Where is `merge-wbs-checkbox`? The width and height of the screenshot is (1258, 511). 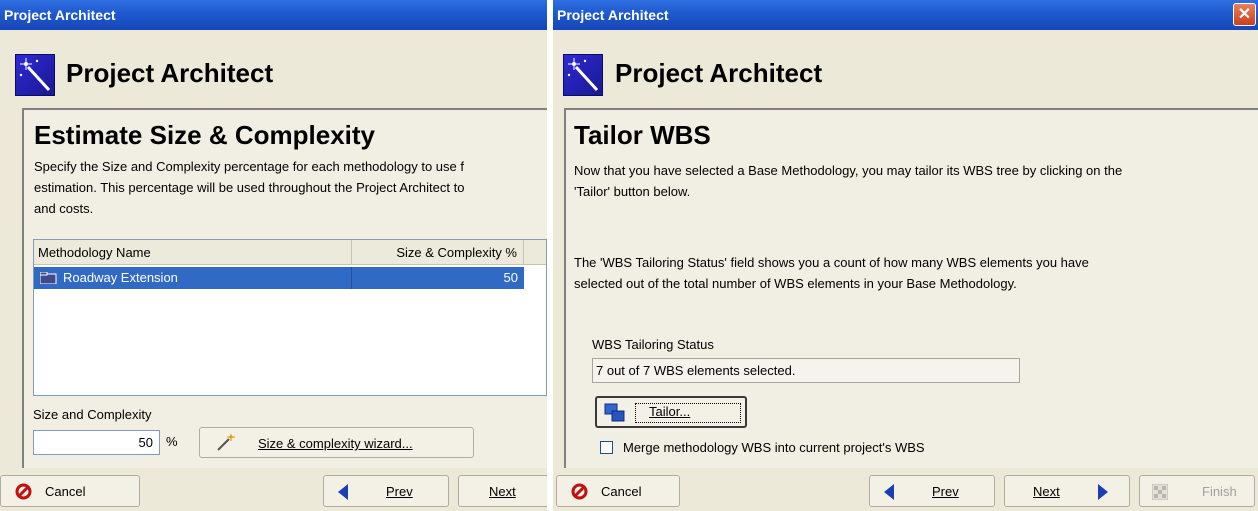
merge-wbs-checkbox is located at coordinates (606, 447).